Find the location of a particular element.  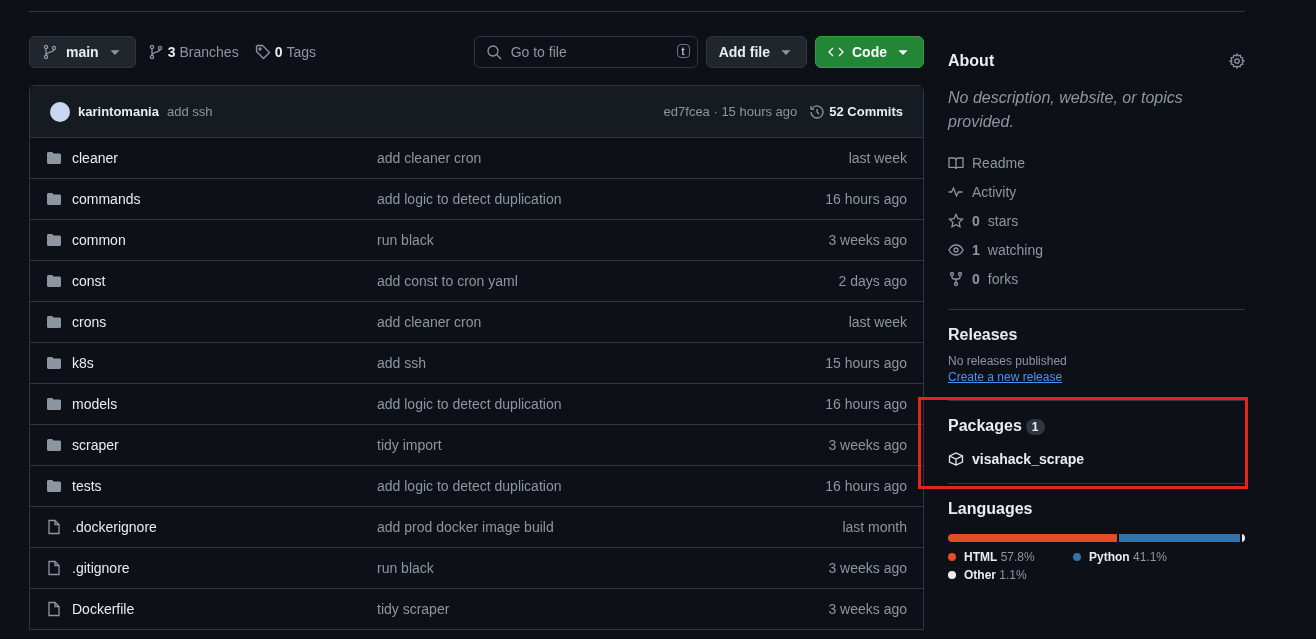

package-link: visahack_scrape is located at coordinates (1096, 459).